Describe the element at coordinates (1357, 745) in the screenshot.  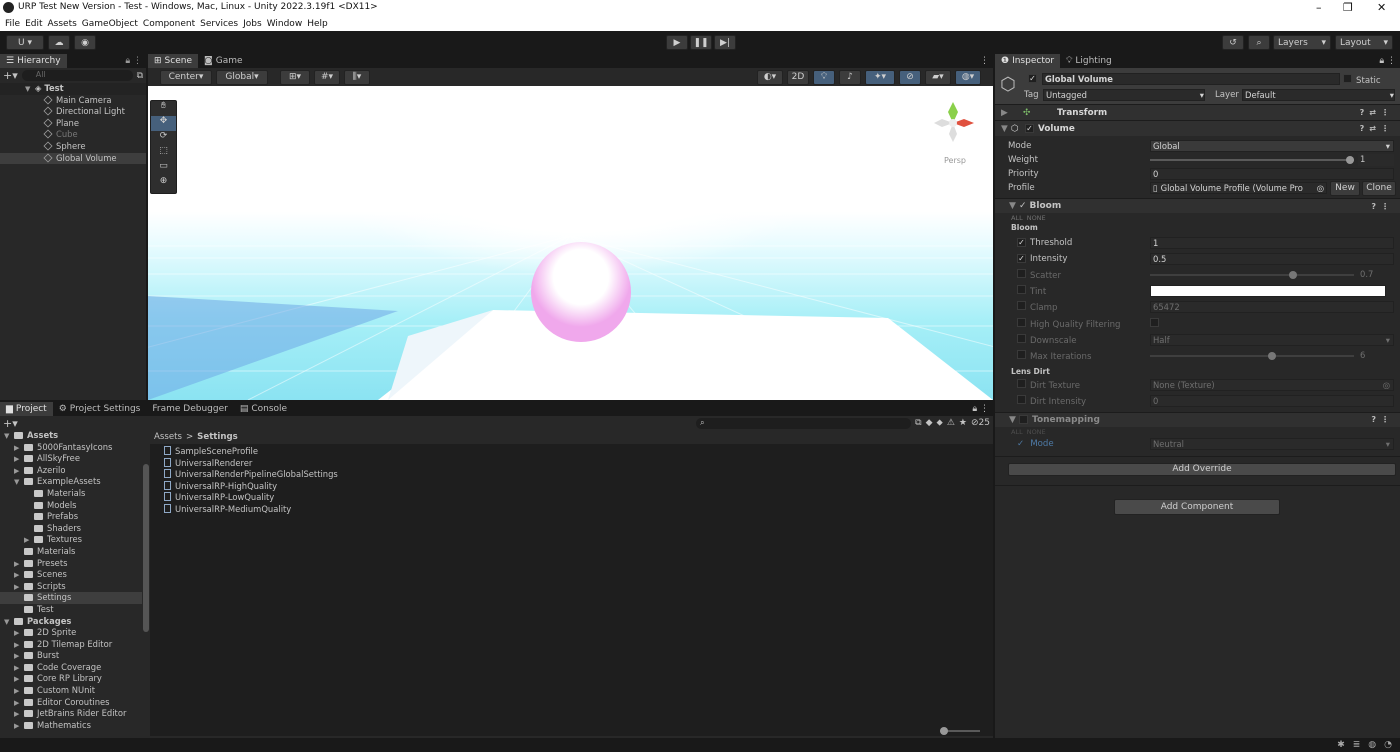
I see `stack-icon: ≣` at that location.